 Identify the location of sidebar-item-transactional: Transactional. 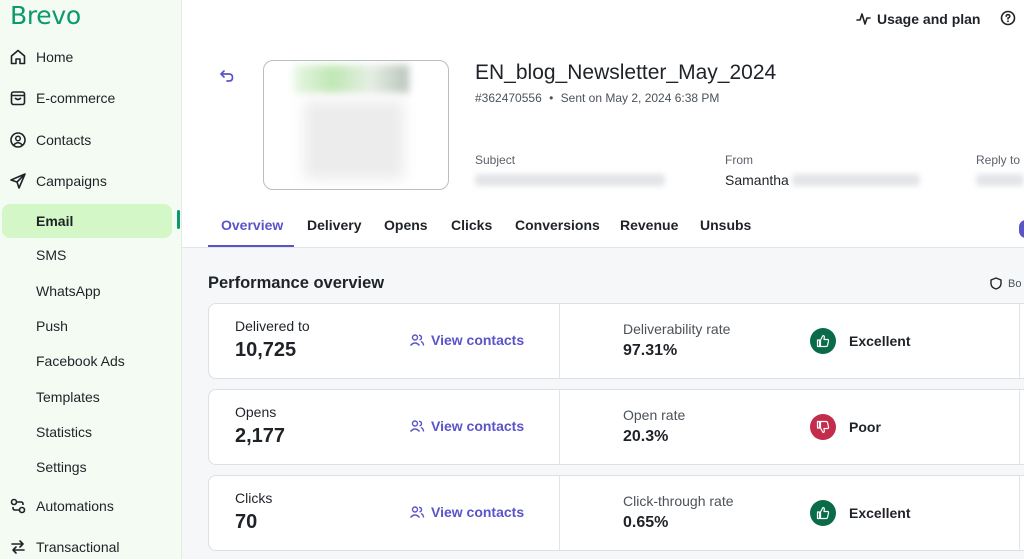
(91, 544).